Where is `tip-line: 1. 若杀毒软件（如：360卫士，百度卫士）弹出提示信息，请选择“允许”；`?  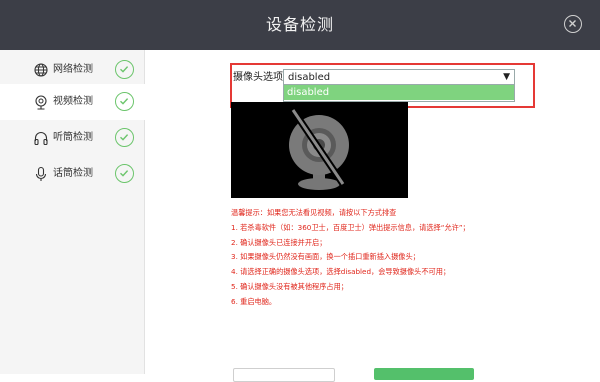 tip-line: 1. 若杀毒软件（如：360卫士，百度卫士）弹出提示信息，请选择“允许”； is located at coordinates (350, 227).